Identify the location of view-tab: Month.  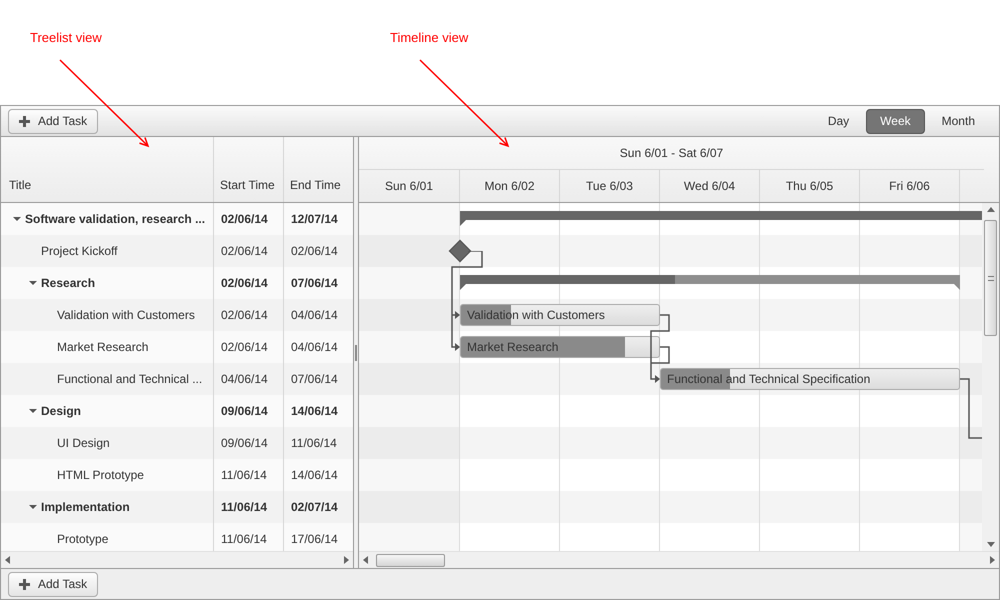
(958, 121).